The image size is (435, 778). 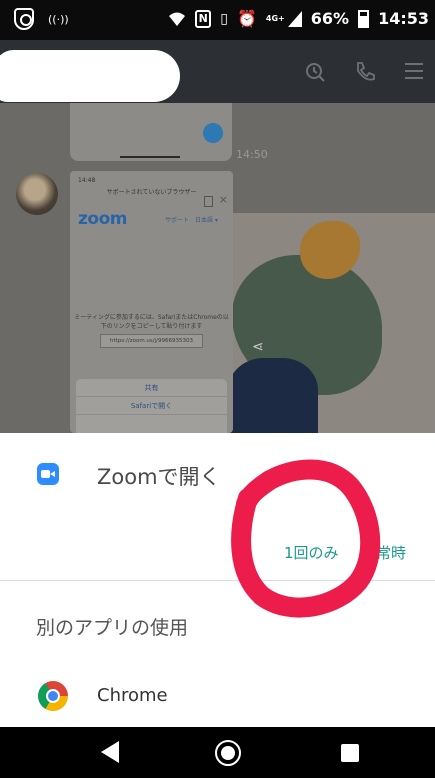 I want to click on screenshot-status-time: 14:48, so click(x=87, y=180).